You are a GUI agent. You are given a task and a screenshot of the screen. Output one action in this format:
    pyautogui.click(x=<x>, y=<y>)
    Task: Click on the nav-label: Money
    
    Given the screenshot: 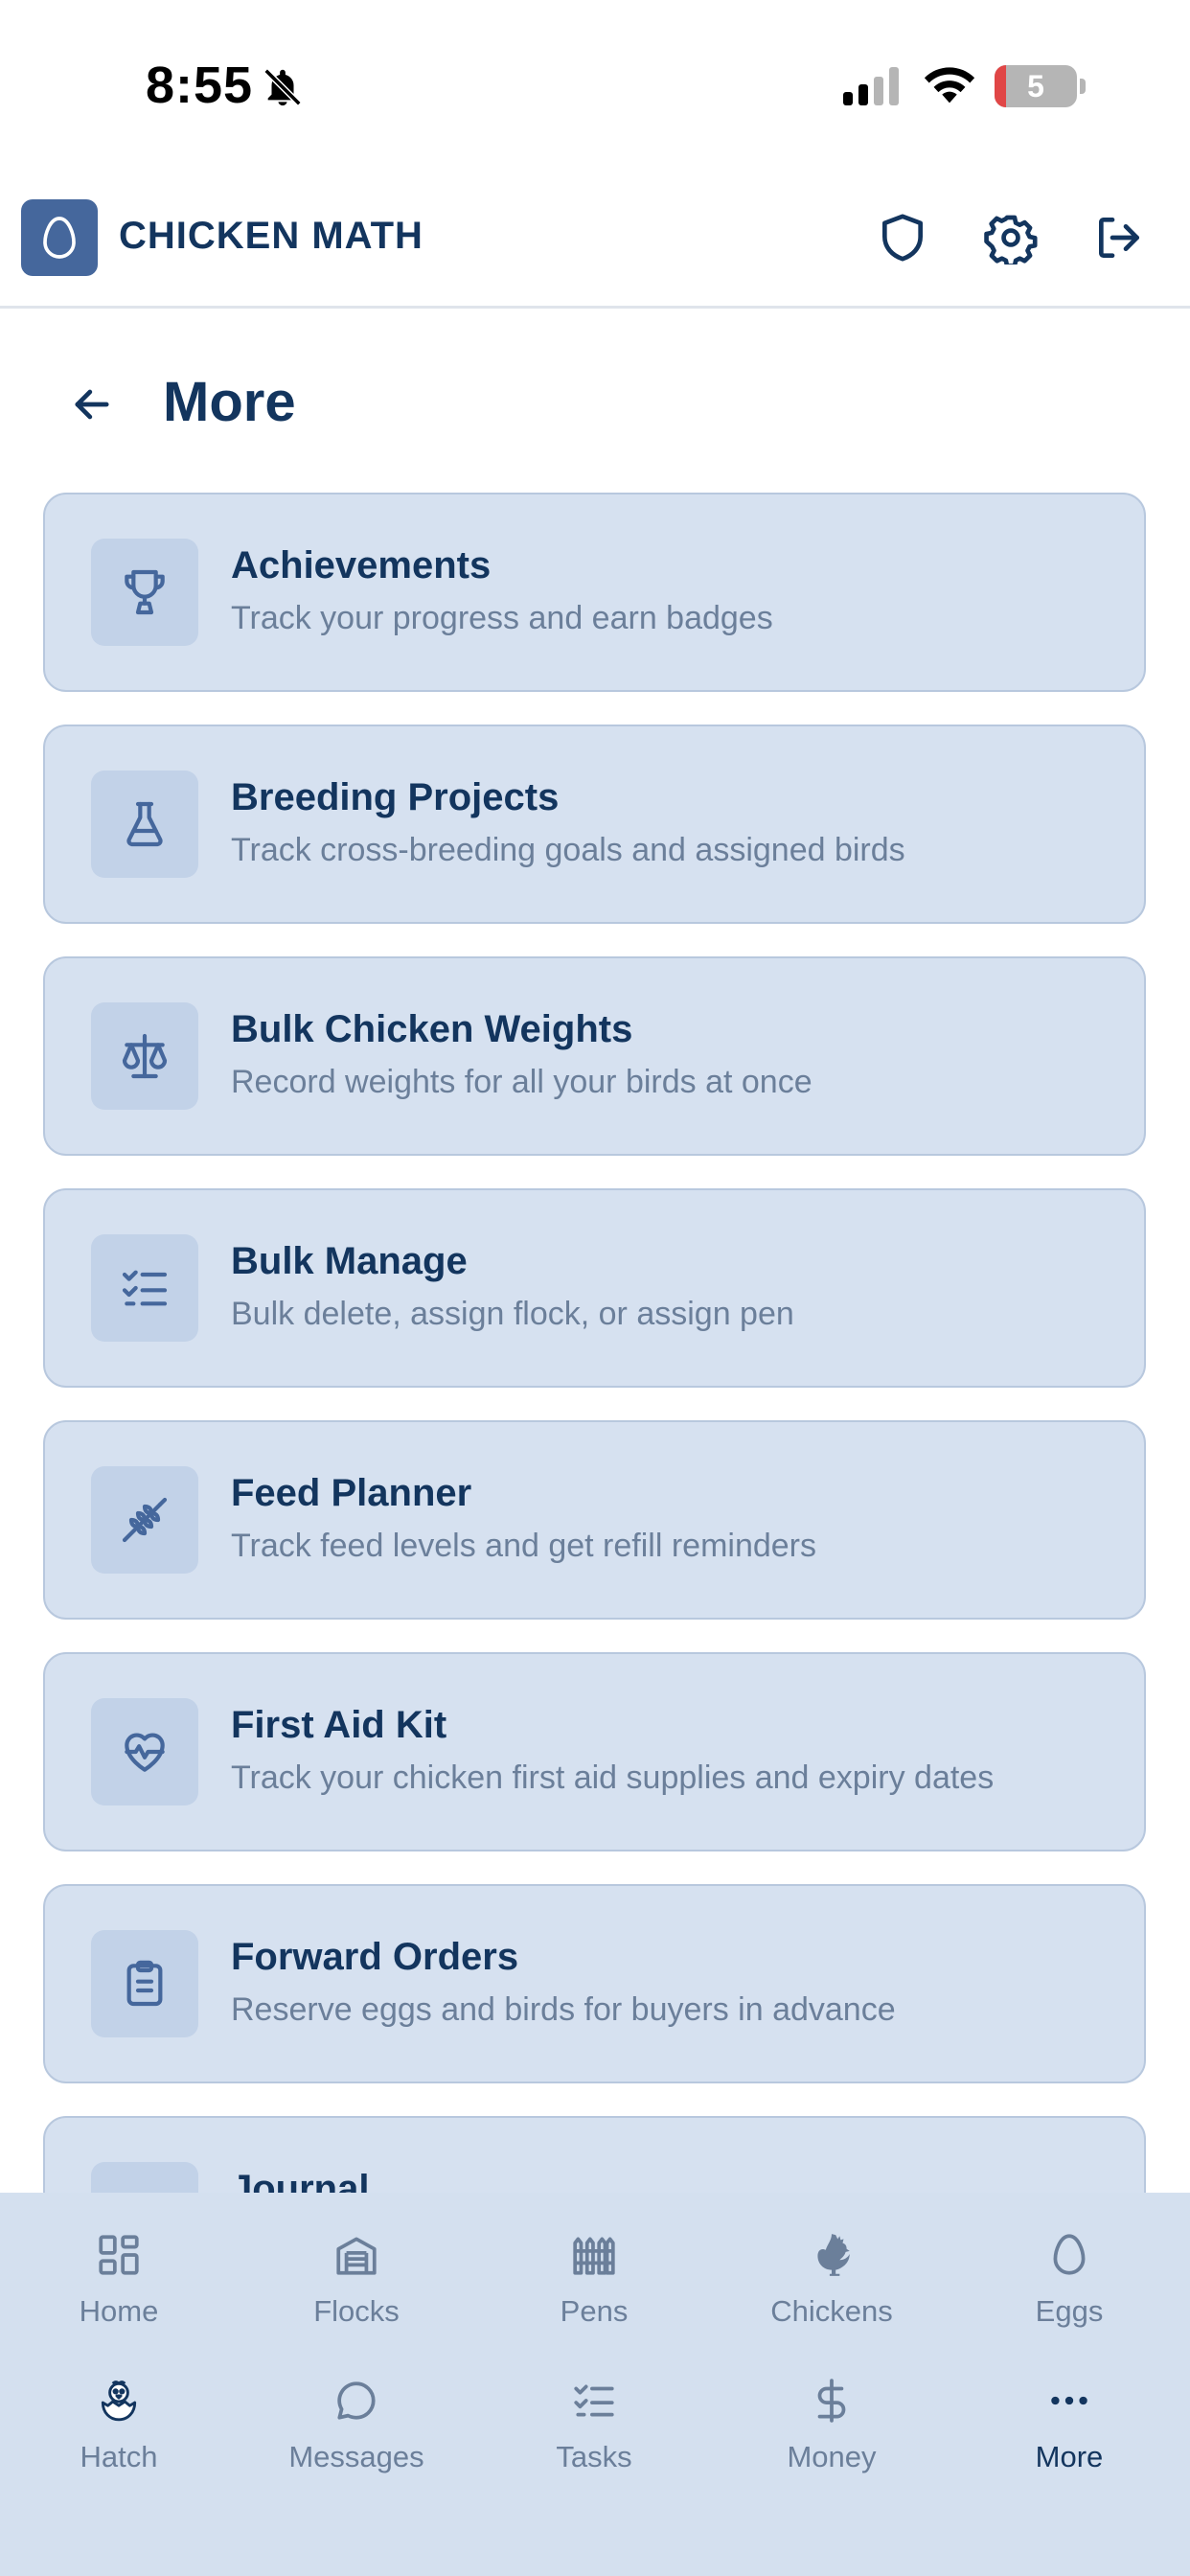 What is the action you would take?
    pyautogui.click(x=832, y=2456)
    